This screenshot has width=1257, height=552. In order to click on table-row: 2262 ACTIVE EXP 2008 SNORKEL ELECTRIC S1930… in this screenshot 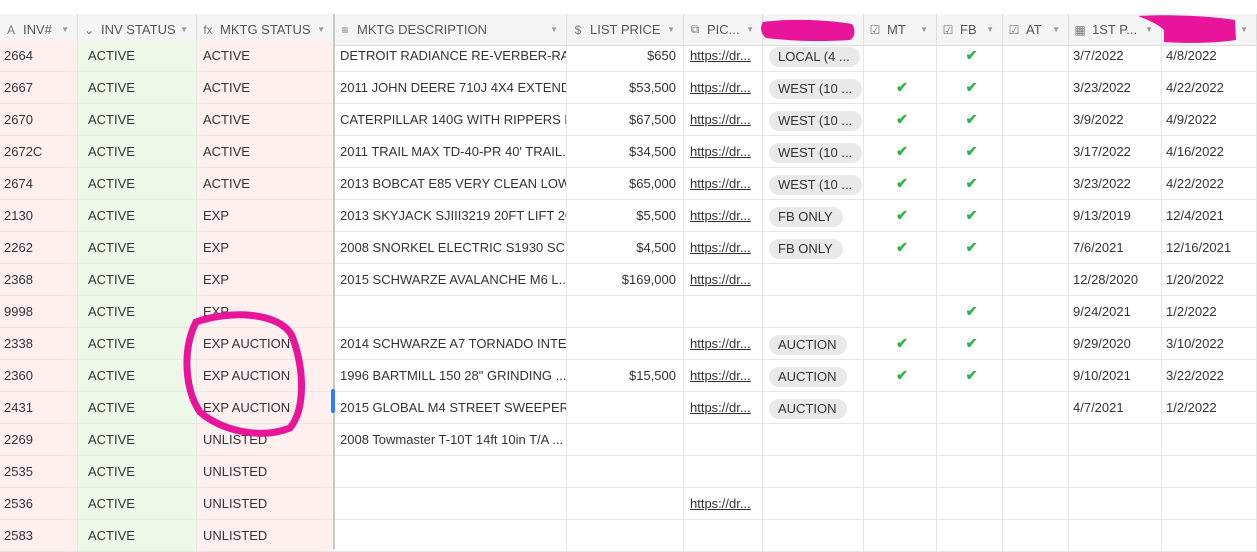, I will do `click(628, 248)`.